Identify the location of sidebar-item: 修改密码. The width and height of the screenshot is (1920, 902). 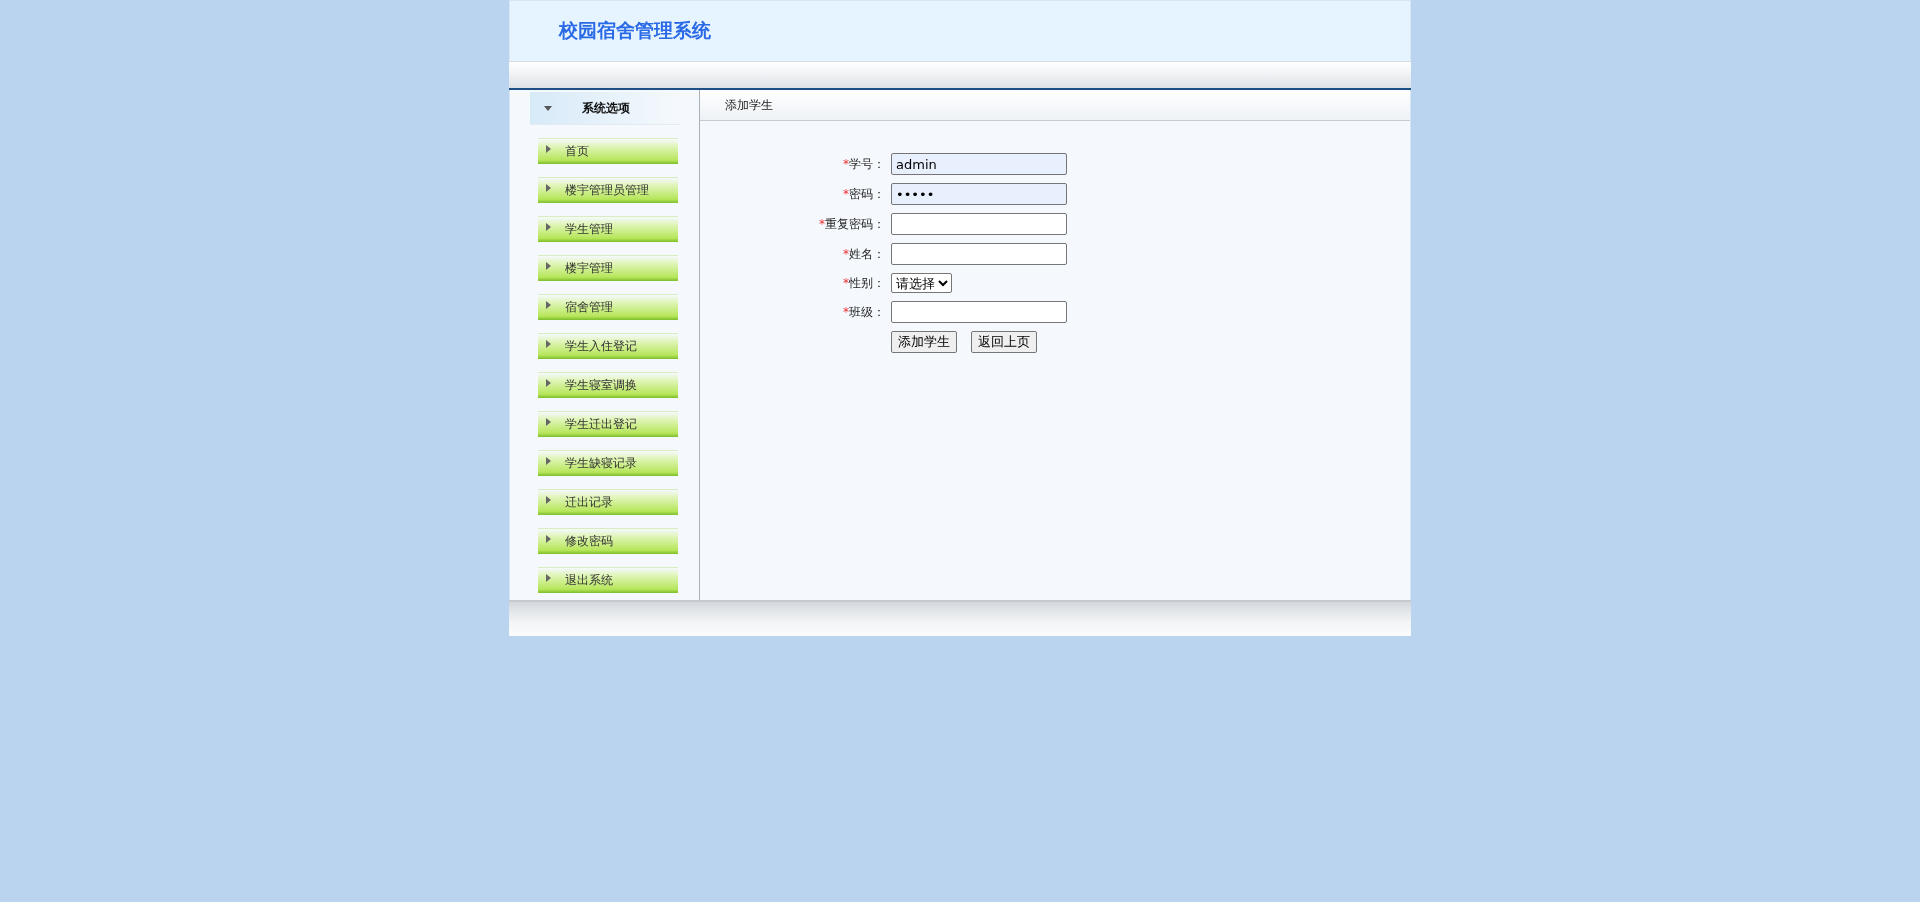
(608, 541).